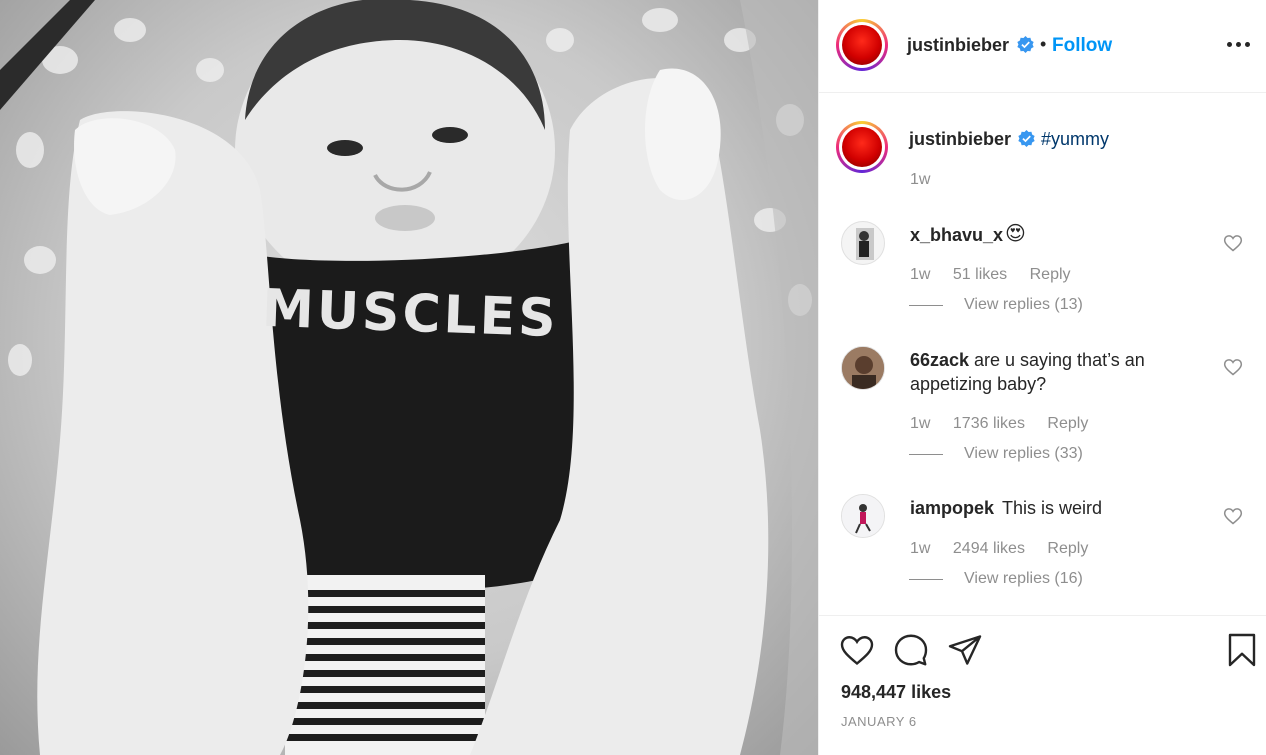 The width and height of the screenshot is (1266, 755). I want to click on comment-likes: 51 likes, so click(980, 274).